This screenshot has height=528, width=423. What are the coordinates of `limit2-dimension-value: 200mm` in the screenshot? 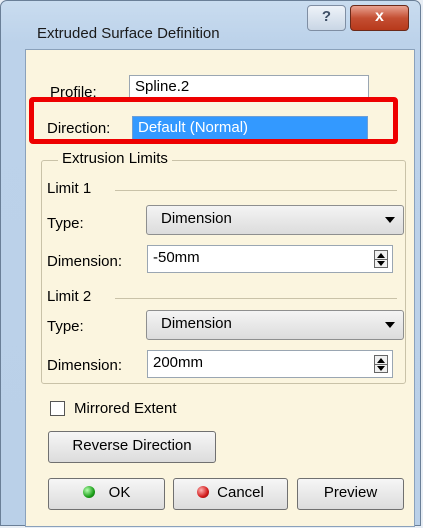 It's located at (178, 362).